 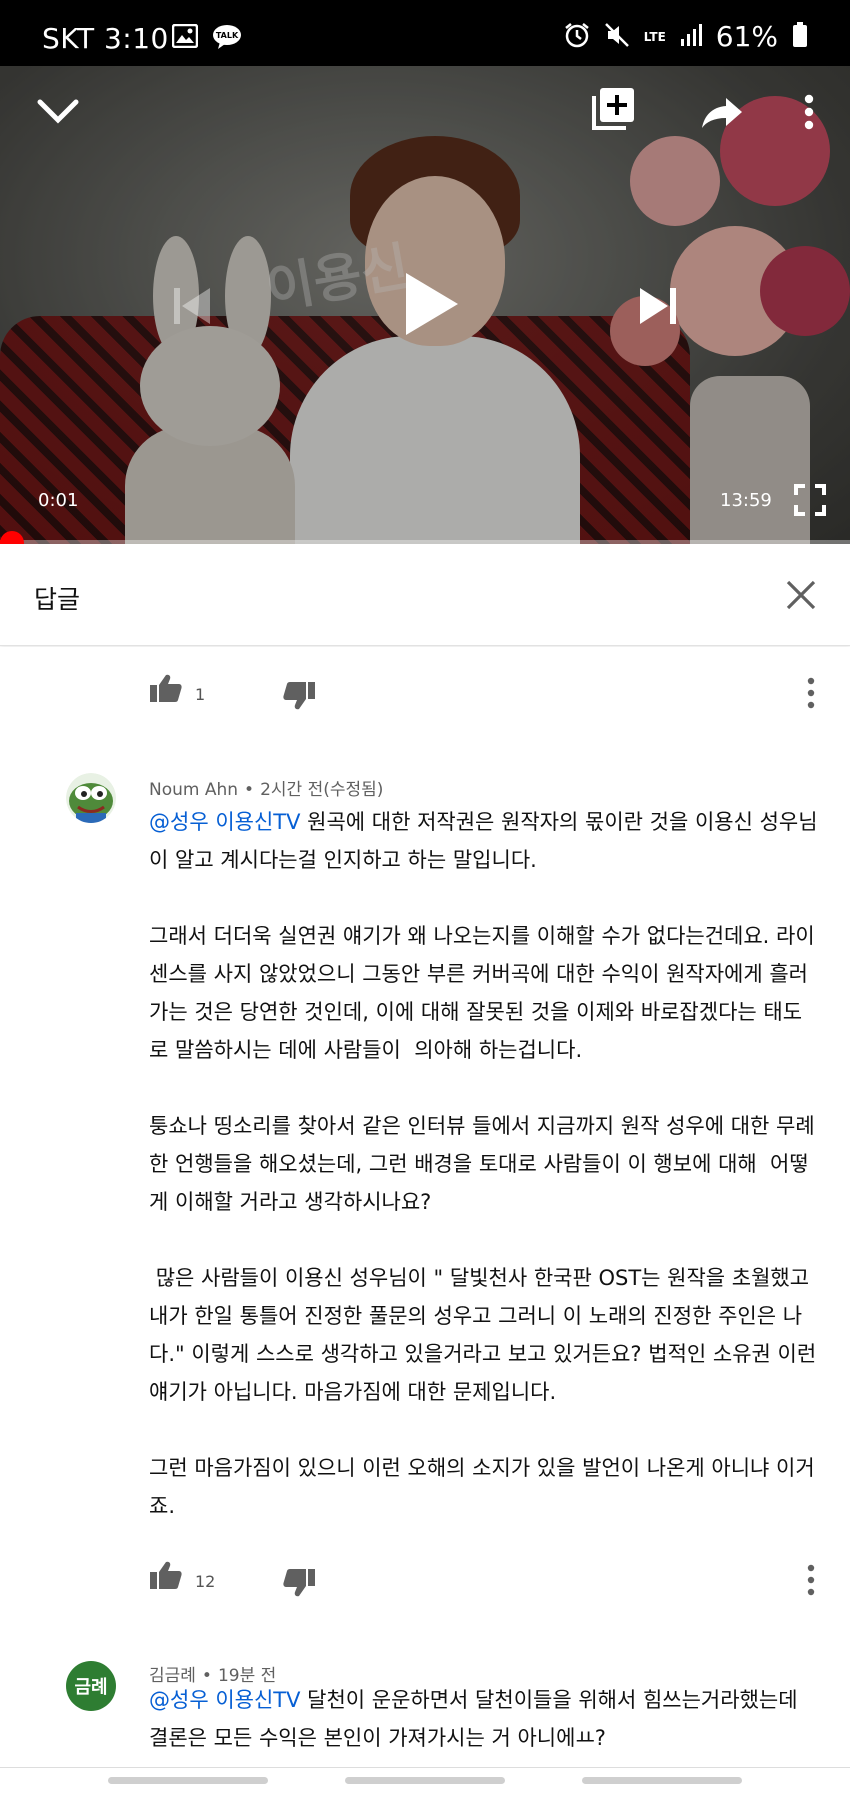 I want to click on like-count: 1, so click(x=200, y=694).